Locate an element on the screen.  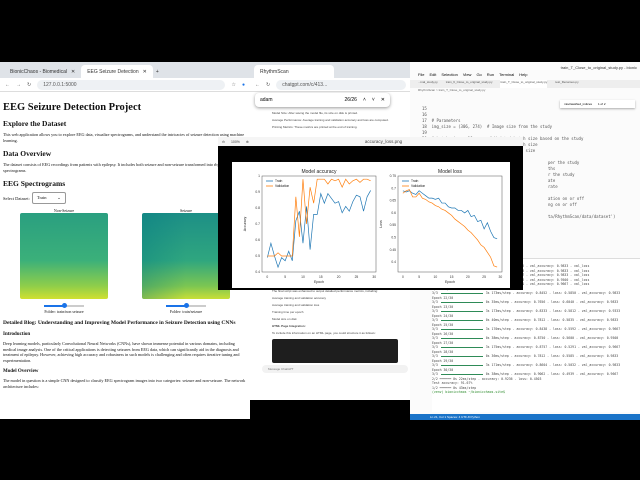
step-time: 0s 38ms/step is located at coordinates (497, 374).